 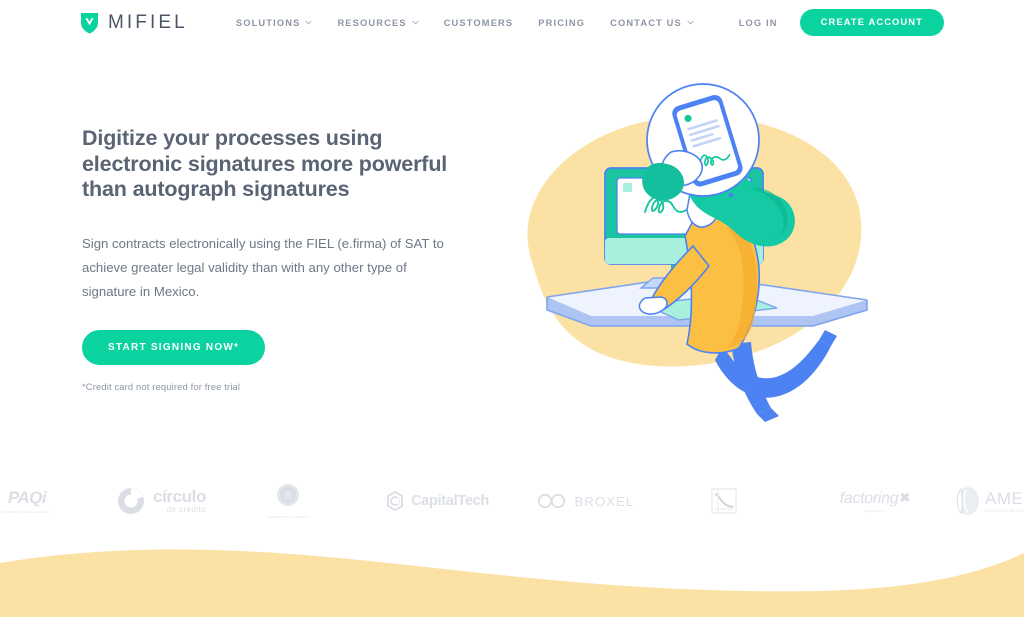 I want to click on partner-logo-label: círculo, so click(x=179, y=496).